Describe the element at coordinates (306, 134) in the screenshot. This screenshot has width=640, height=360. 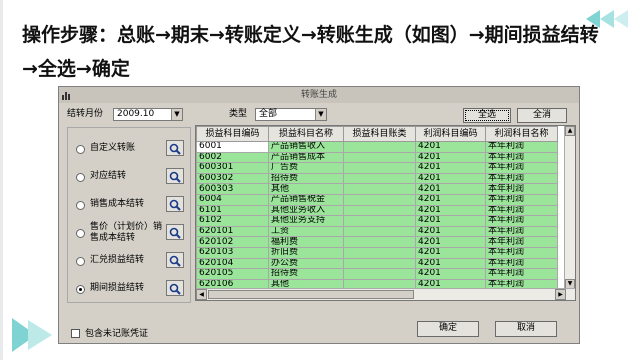
I see `column-header: 损益科目名称` at that location.